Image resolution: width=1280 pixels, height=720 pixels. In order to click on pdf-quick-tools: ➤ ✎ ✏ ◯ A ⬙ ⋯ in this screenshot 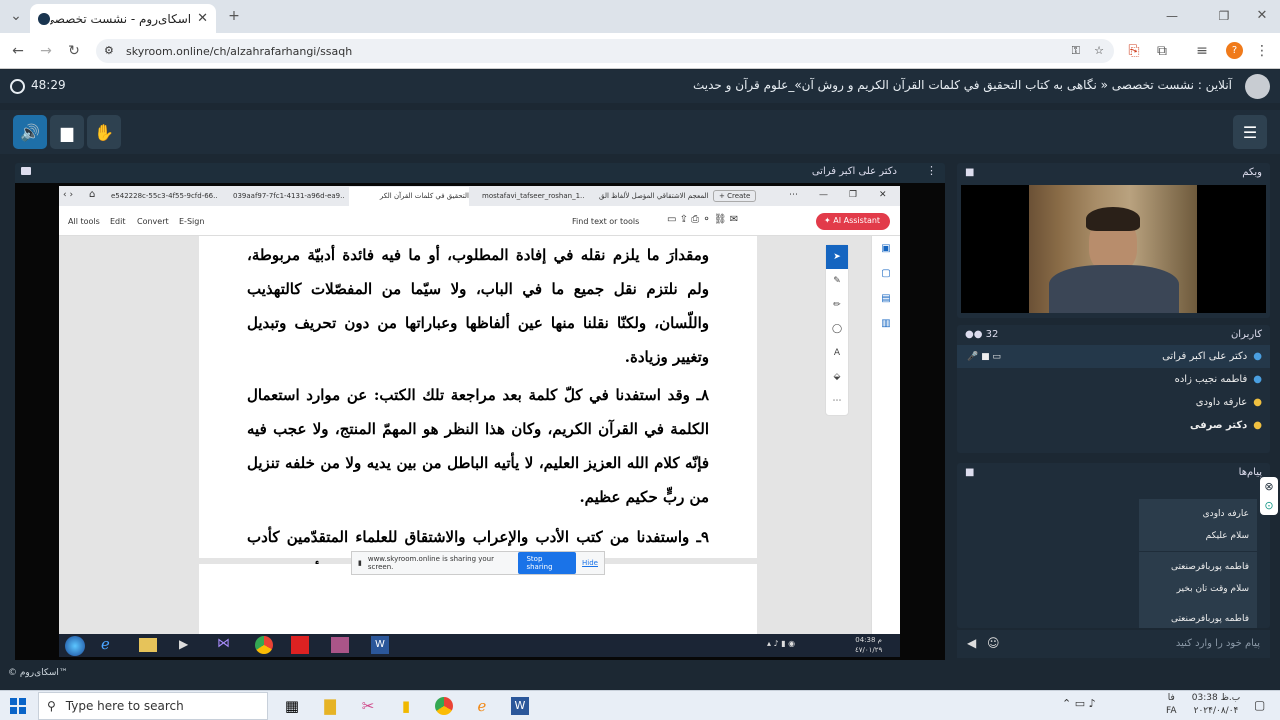, I will do `click(837, 330)`.